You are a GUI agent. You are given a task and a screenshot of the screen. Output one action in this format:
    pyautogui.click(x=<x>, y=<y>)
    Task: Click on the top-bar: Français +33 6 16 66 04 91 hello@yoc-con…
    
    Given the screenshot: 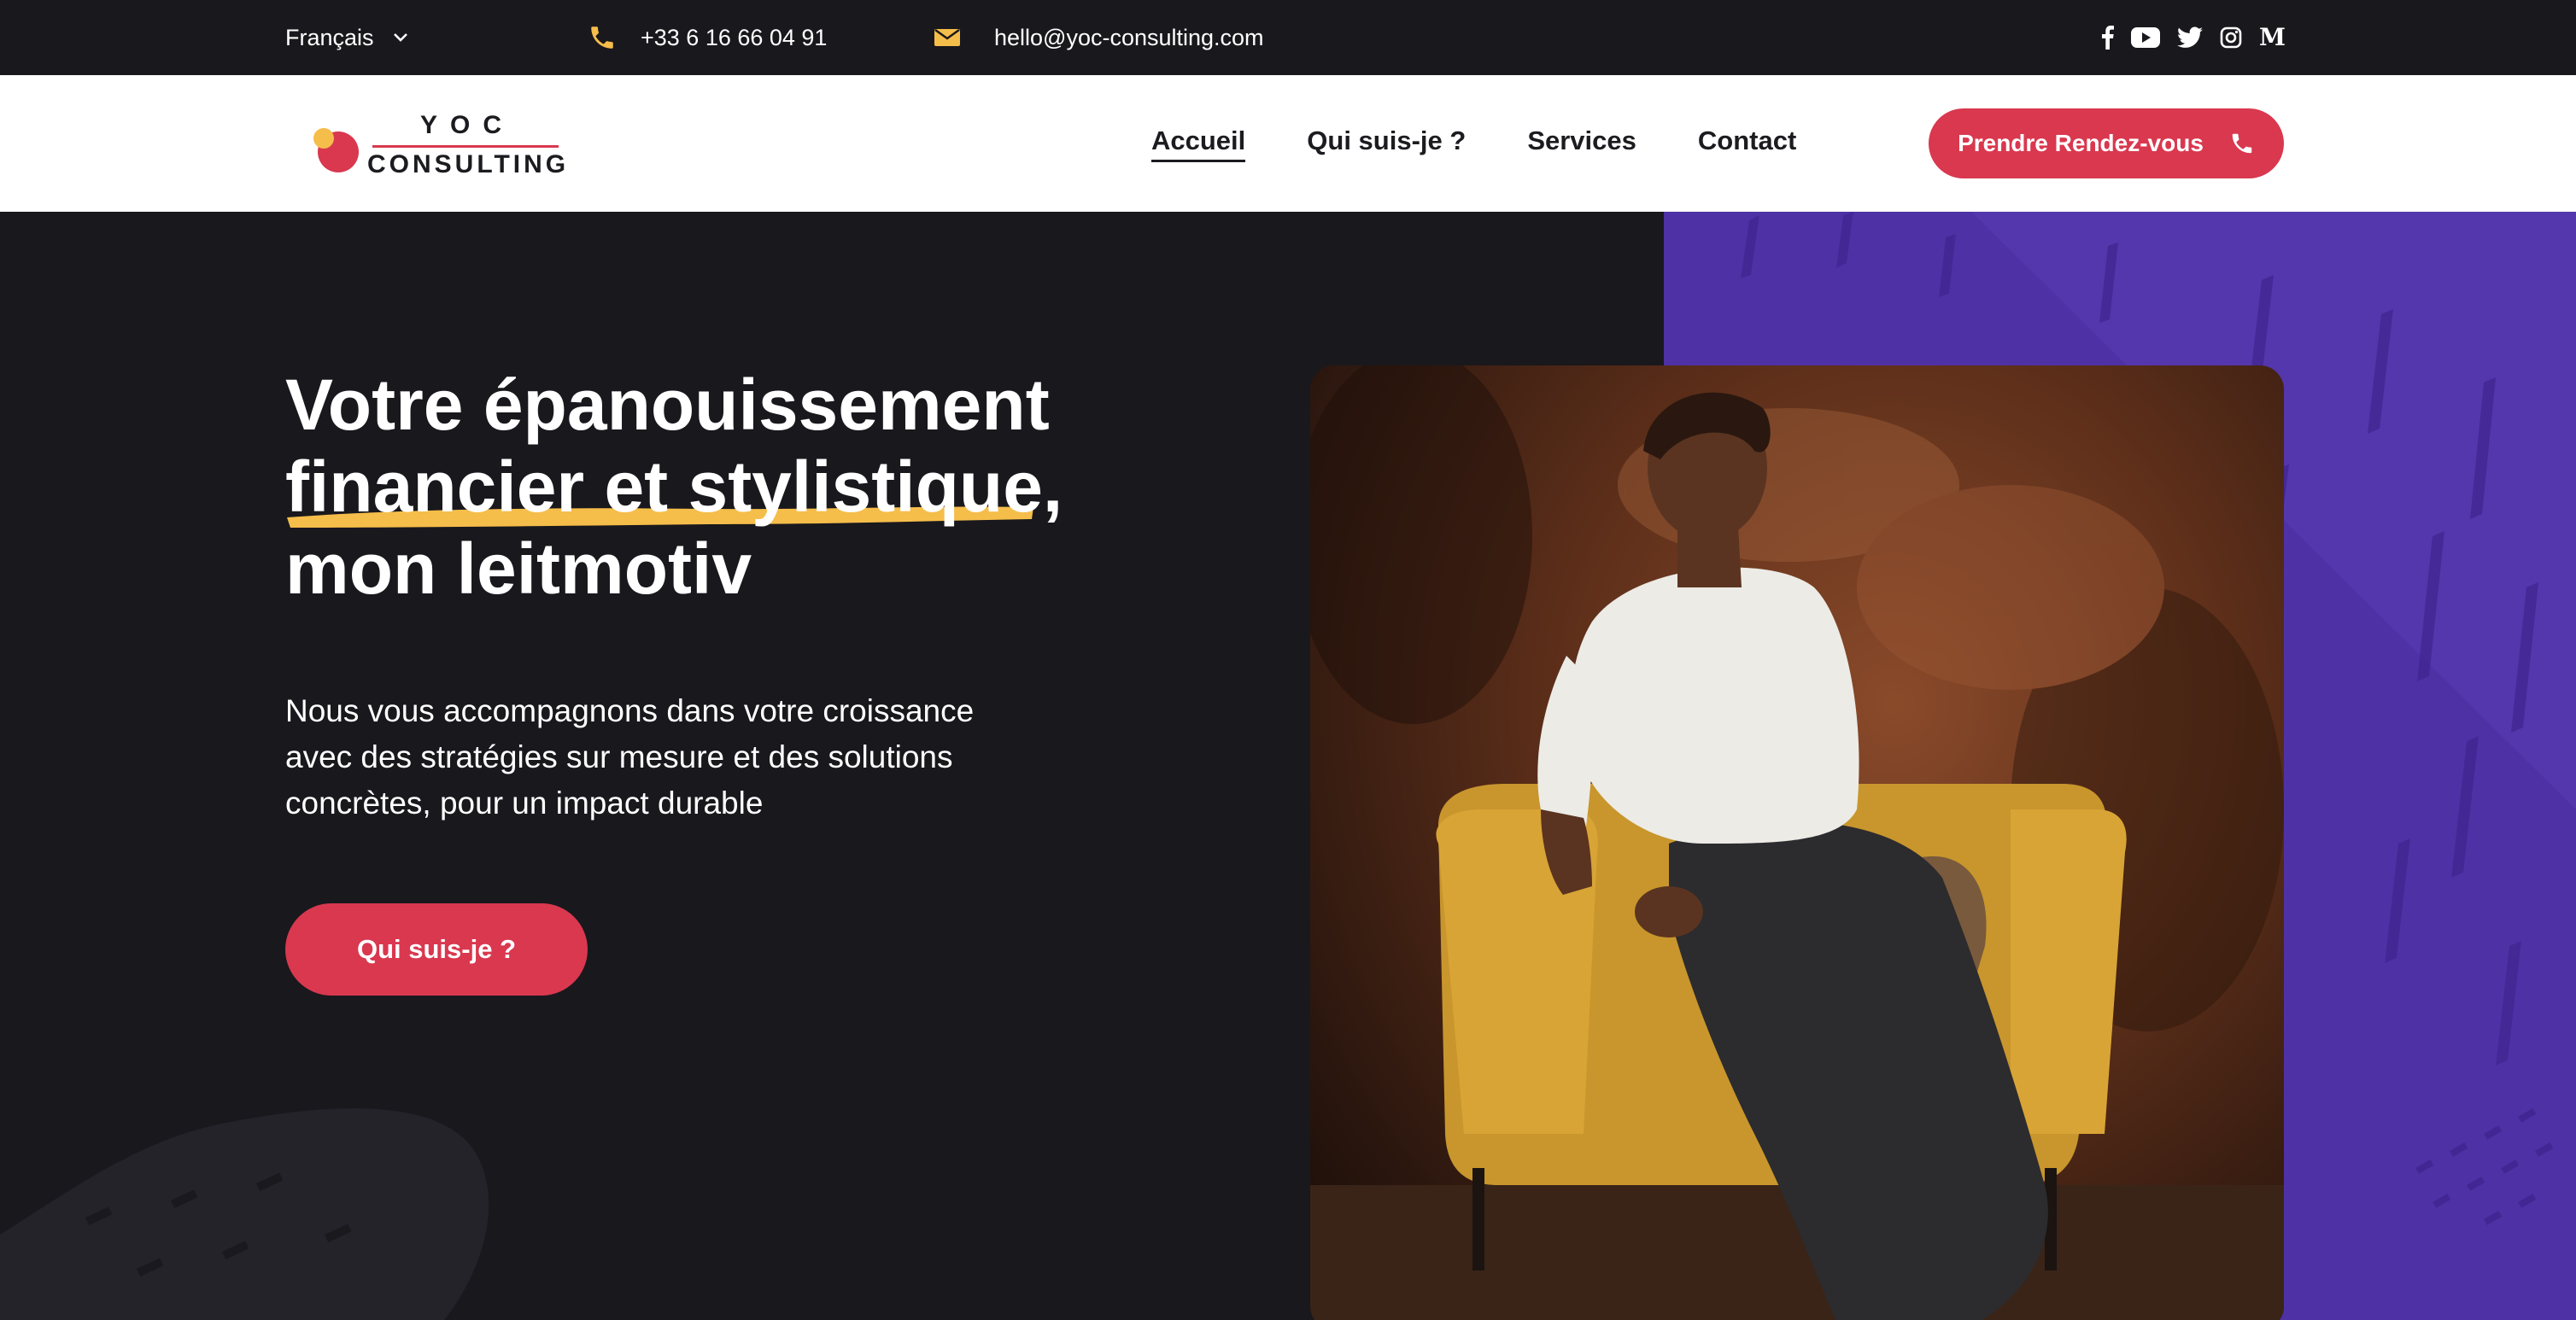 What is the action you would take?
    pyautogui.click(x=1288, y=37)
    